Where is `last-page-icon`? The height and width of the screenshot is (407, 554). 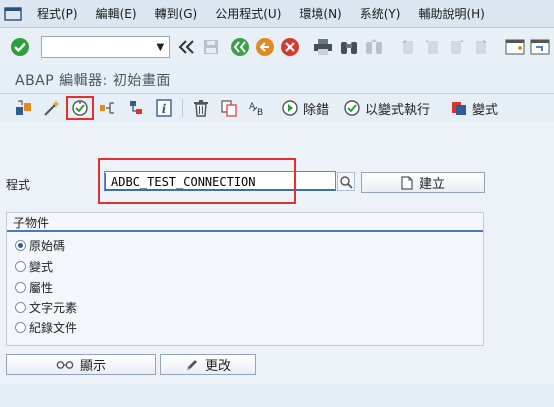
last-page-icon is located at coordinates (482, 46).